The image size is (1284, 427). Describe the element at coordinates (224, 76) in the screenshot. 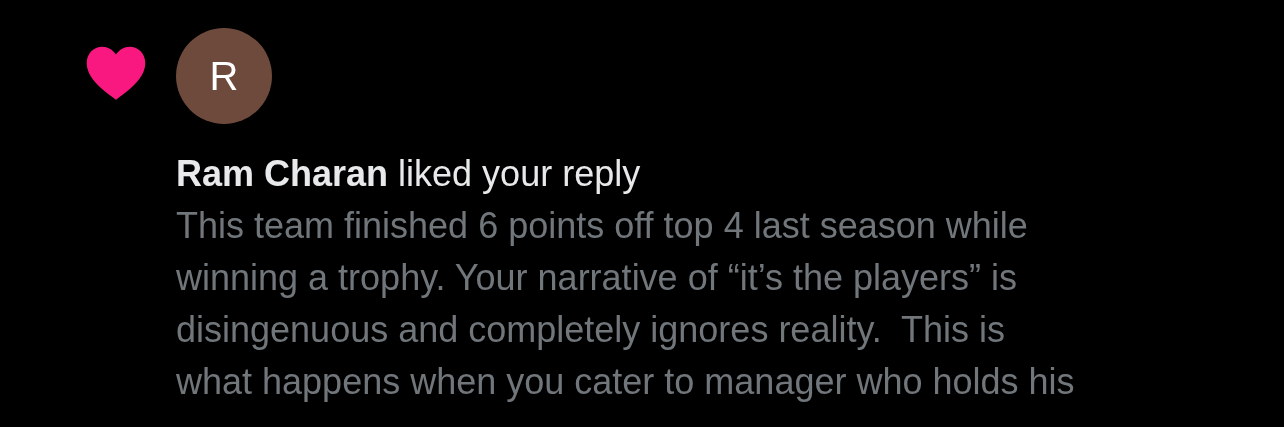

I see `avatar: R` at that location.